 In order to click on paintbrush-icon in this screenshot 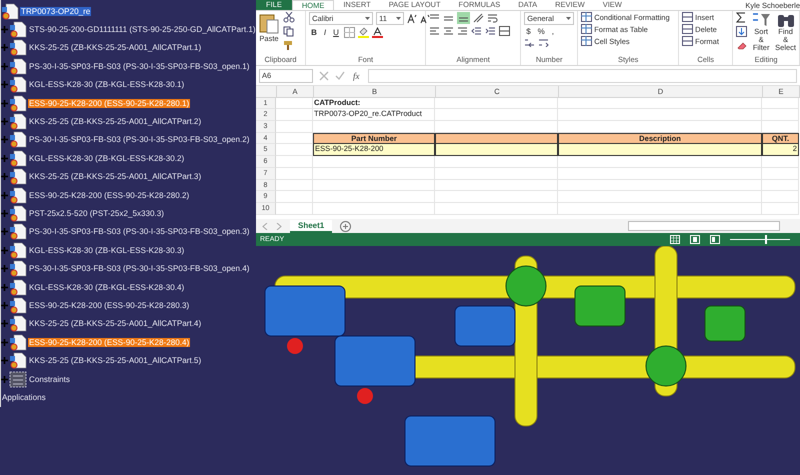, I will do `click(289, 45)`.